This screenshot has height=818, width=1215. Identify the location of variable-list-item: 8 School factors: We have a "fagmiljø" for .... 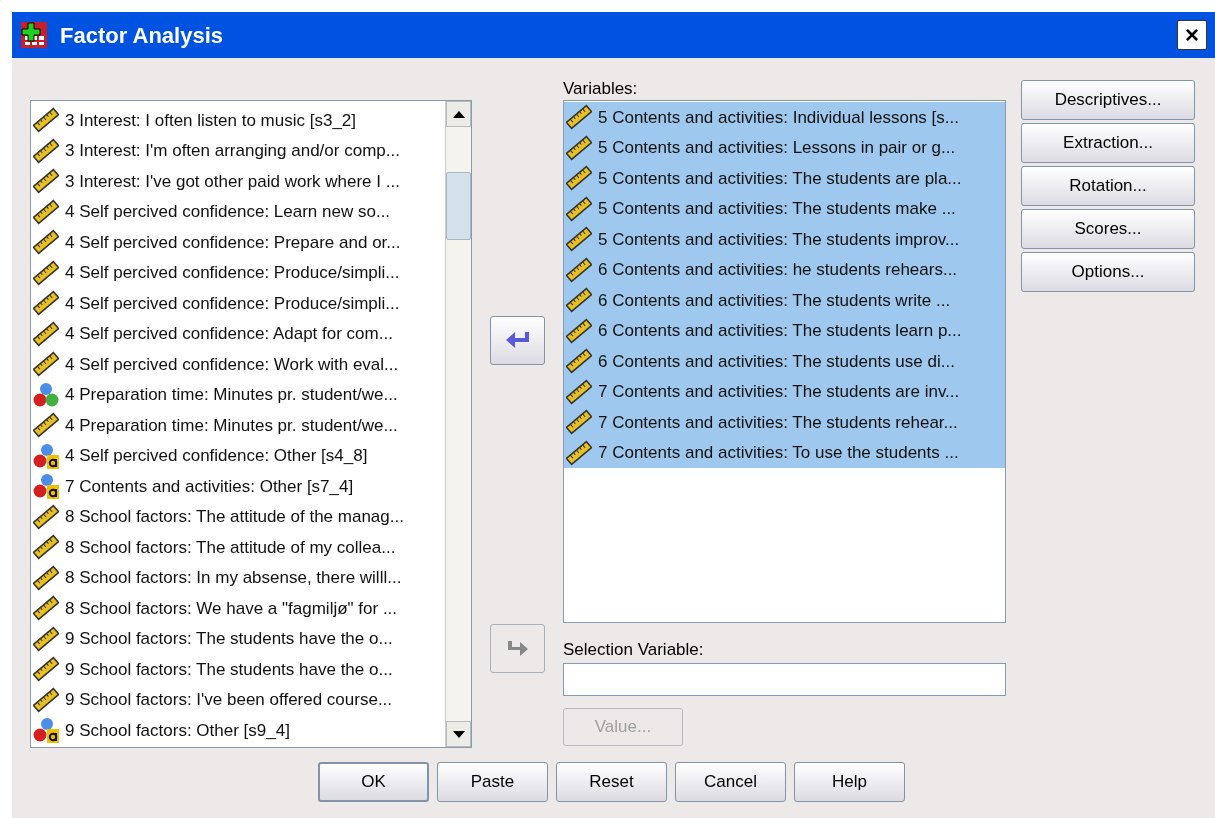
(238, 608).